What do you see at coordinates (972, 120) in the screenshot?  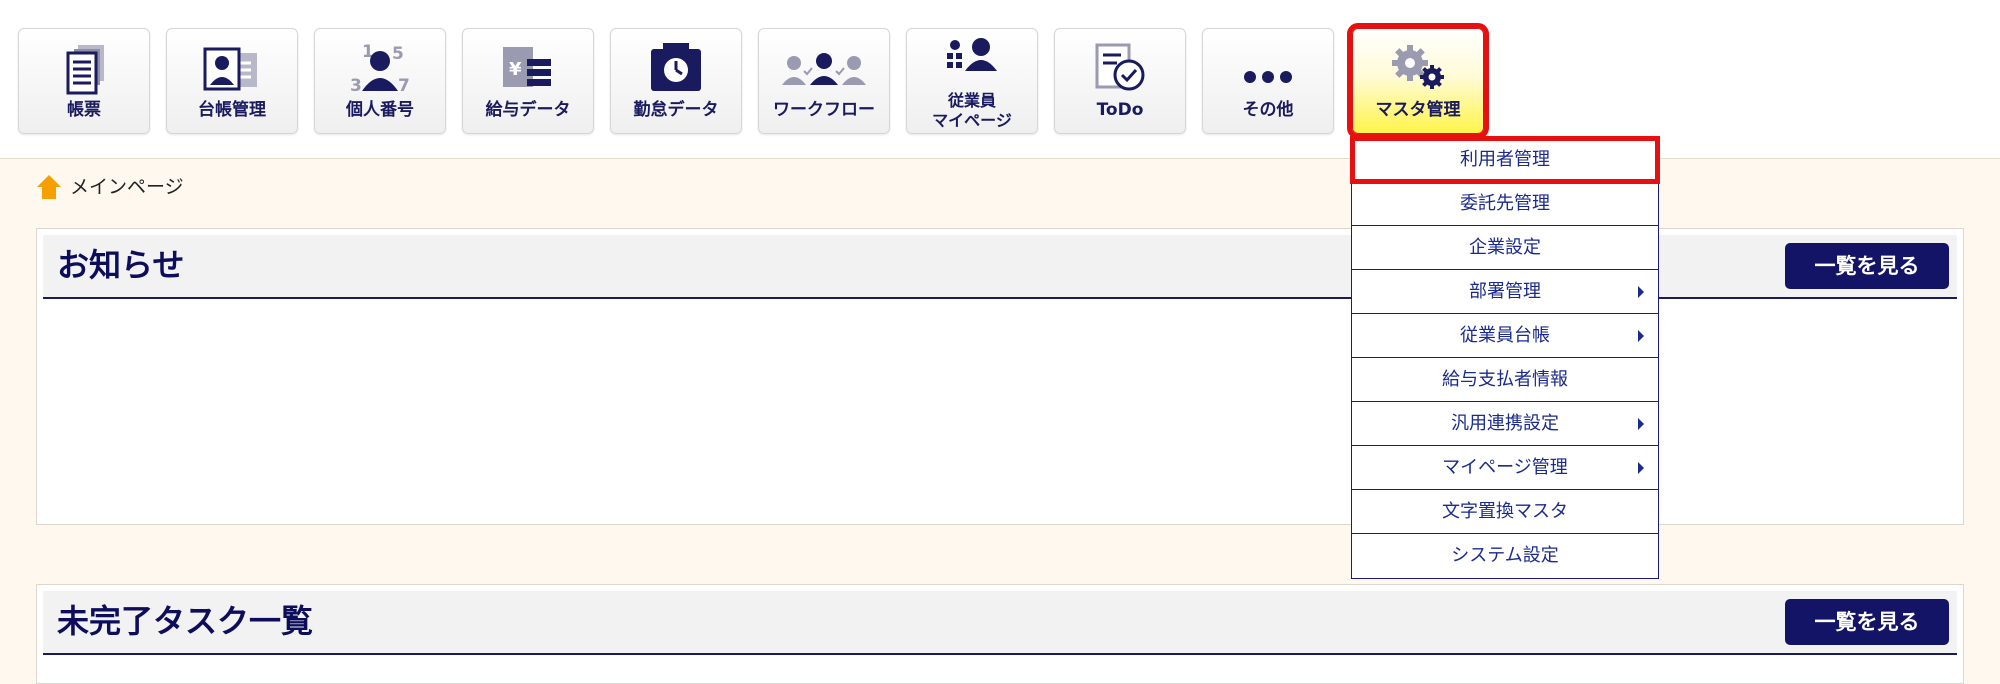 I see `nav-label-line2: マイページ` at bounding box center [972, 120].